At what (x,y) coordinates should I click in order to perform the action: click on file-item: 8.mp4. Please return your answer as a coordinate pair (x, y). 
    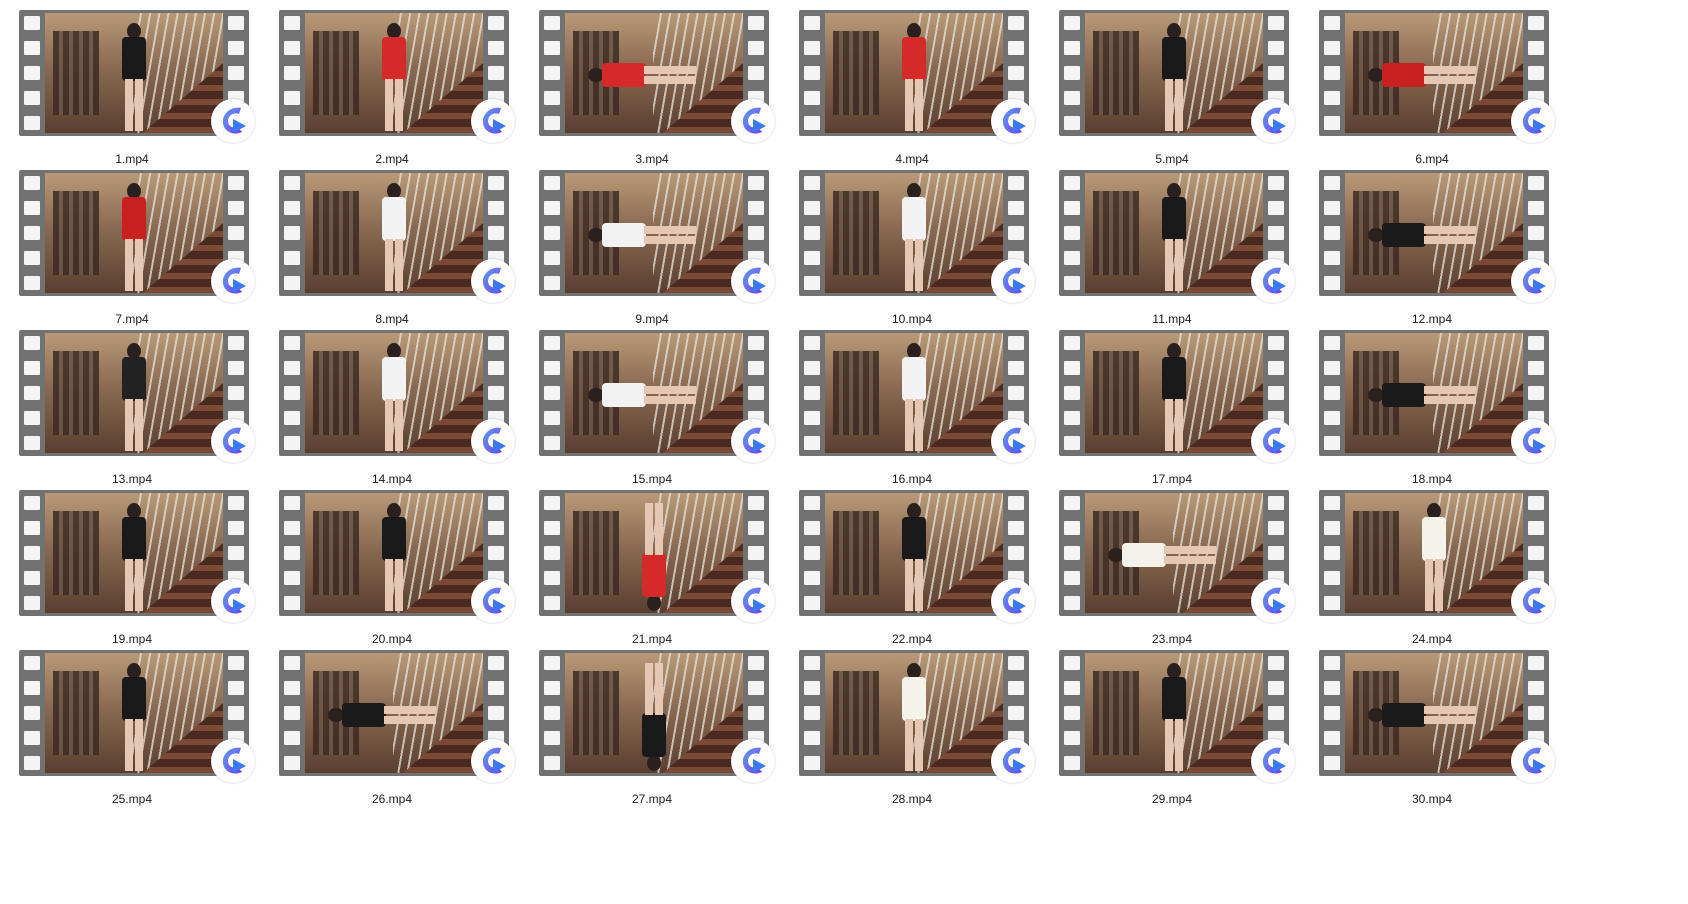
    Looking at the image, I should click on (393, 250).